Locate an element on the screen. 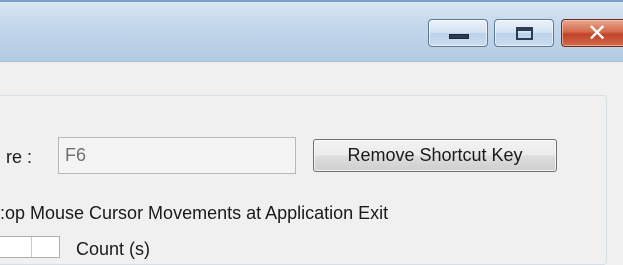  spinner-divider is located at coordinates (31, 247).